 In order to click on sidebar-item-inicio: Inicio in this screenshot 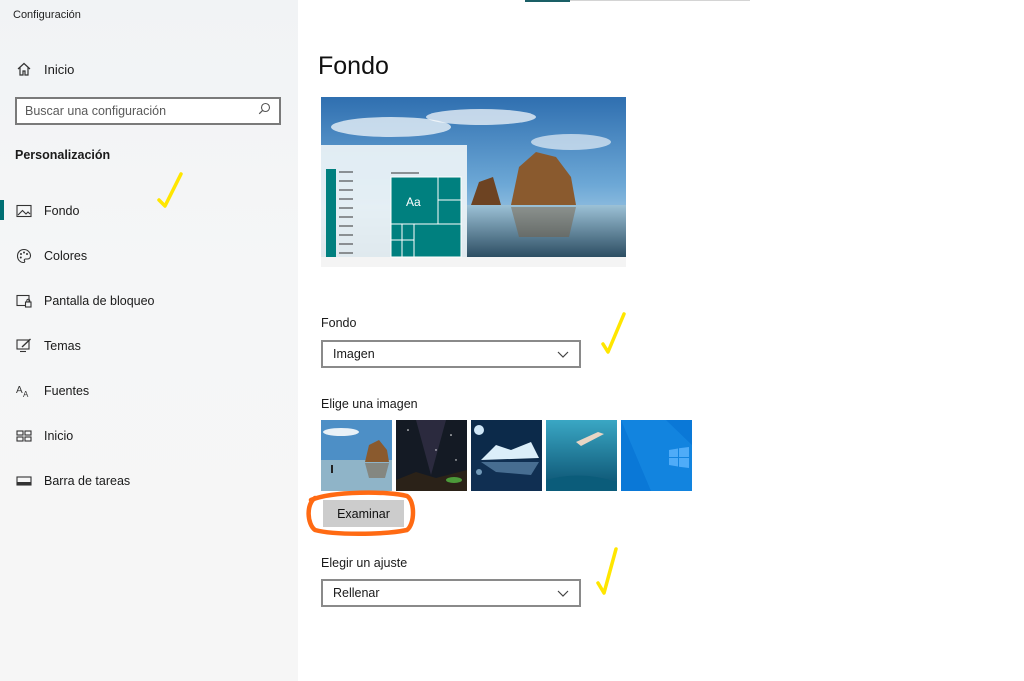, I will do `click(149, 435)`.